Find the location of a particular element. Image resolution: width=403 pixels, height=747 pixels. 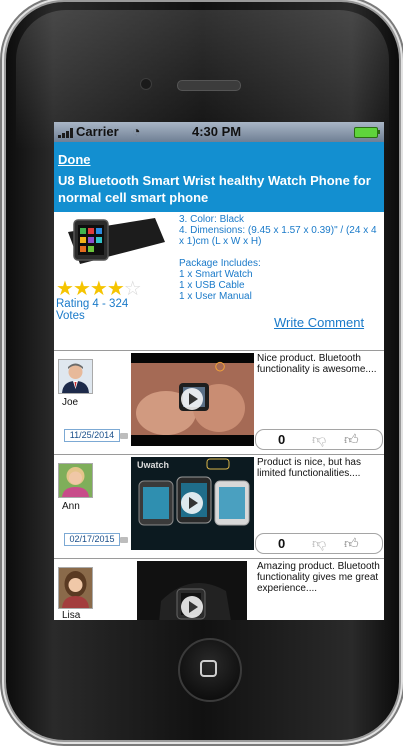

package-item: 1 x USB Cable is located at coordinates (212, 285).